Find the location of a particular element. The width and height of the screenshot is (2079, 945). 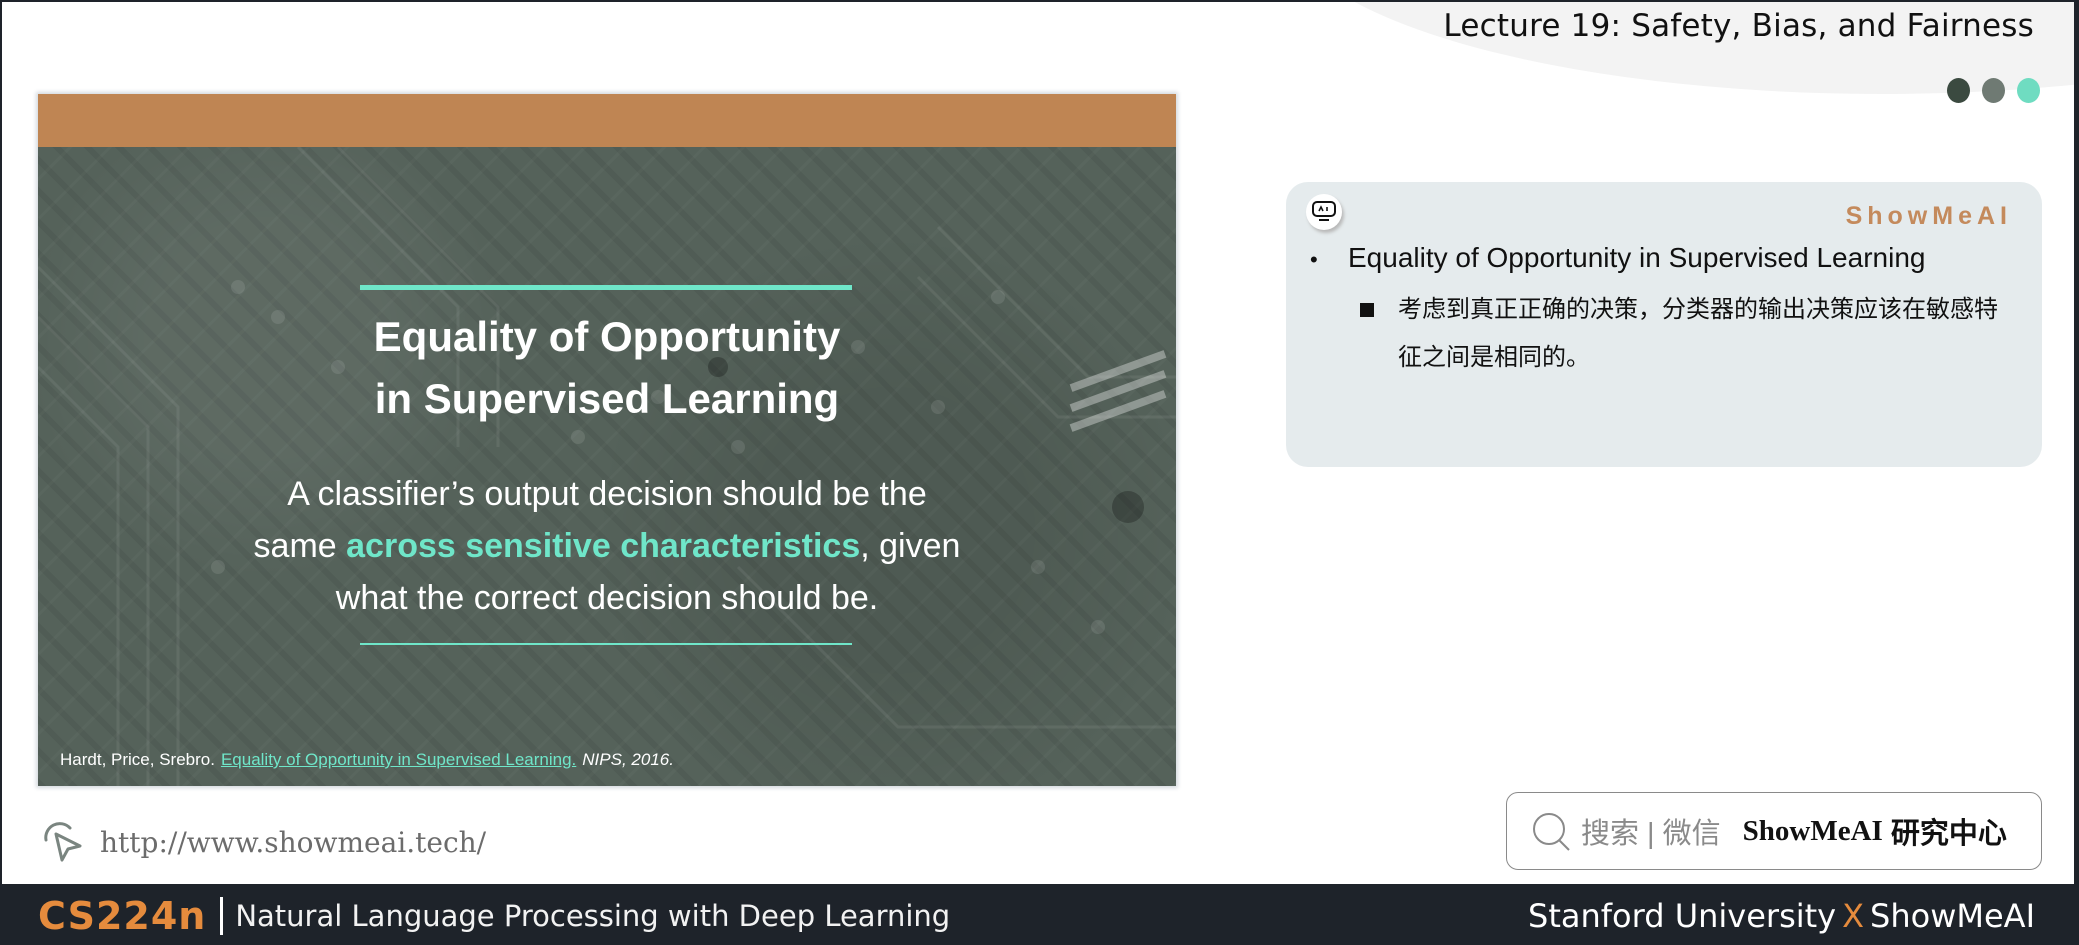

dot-mid is located at coordinates (1993, 90).